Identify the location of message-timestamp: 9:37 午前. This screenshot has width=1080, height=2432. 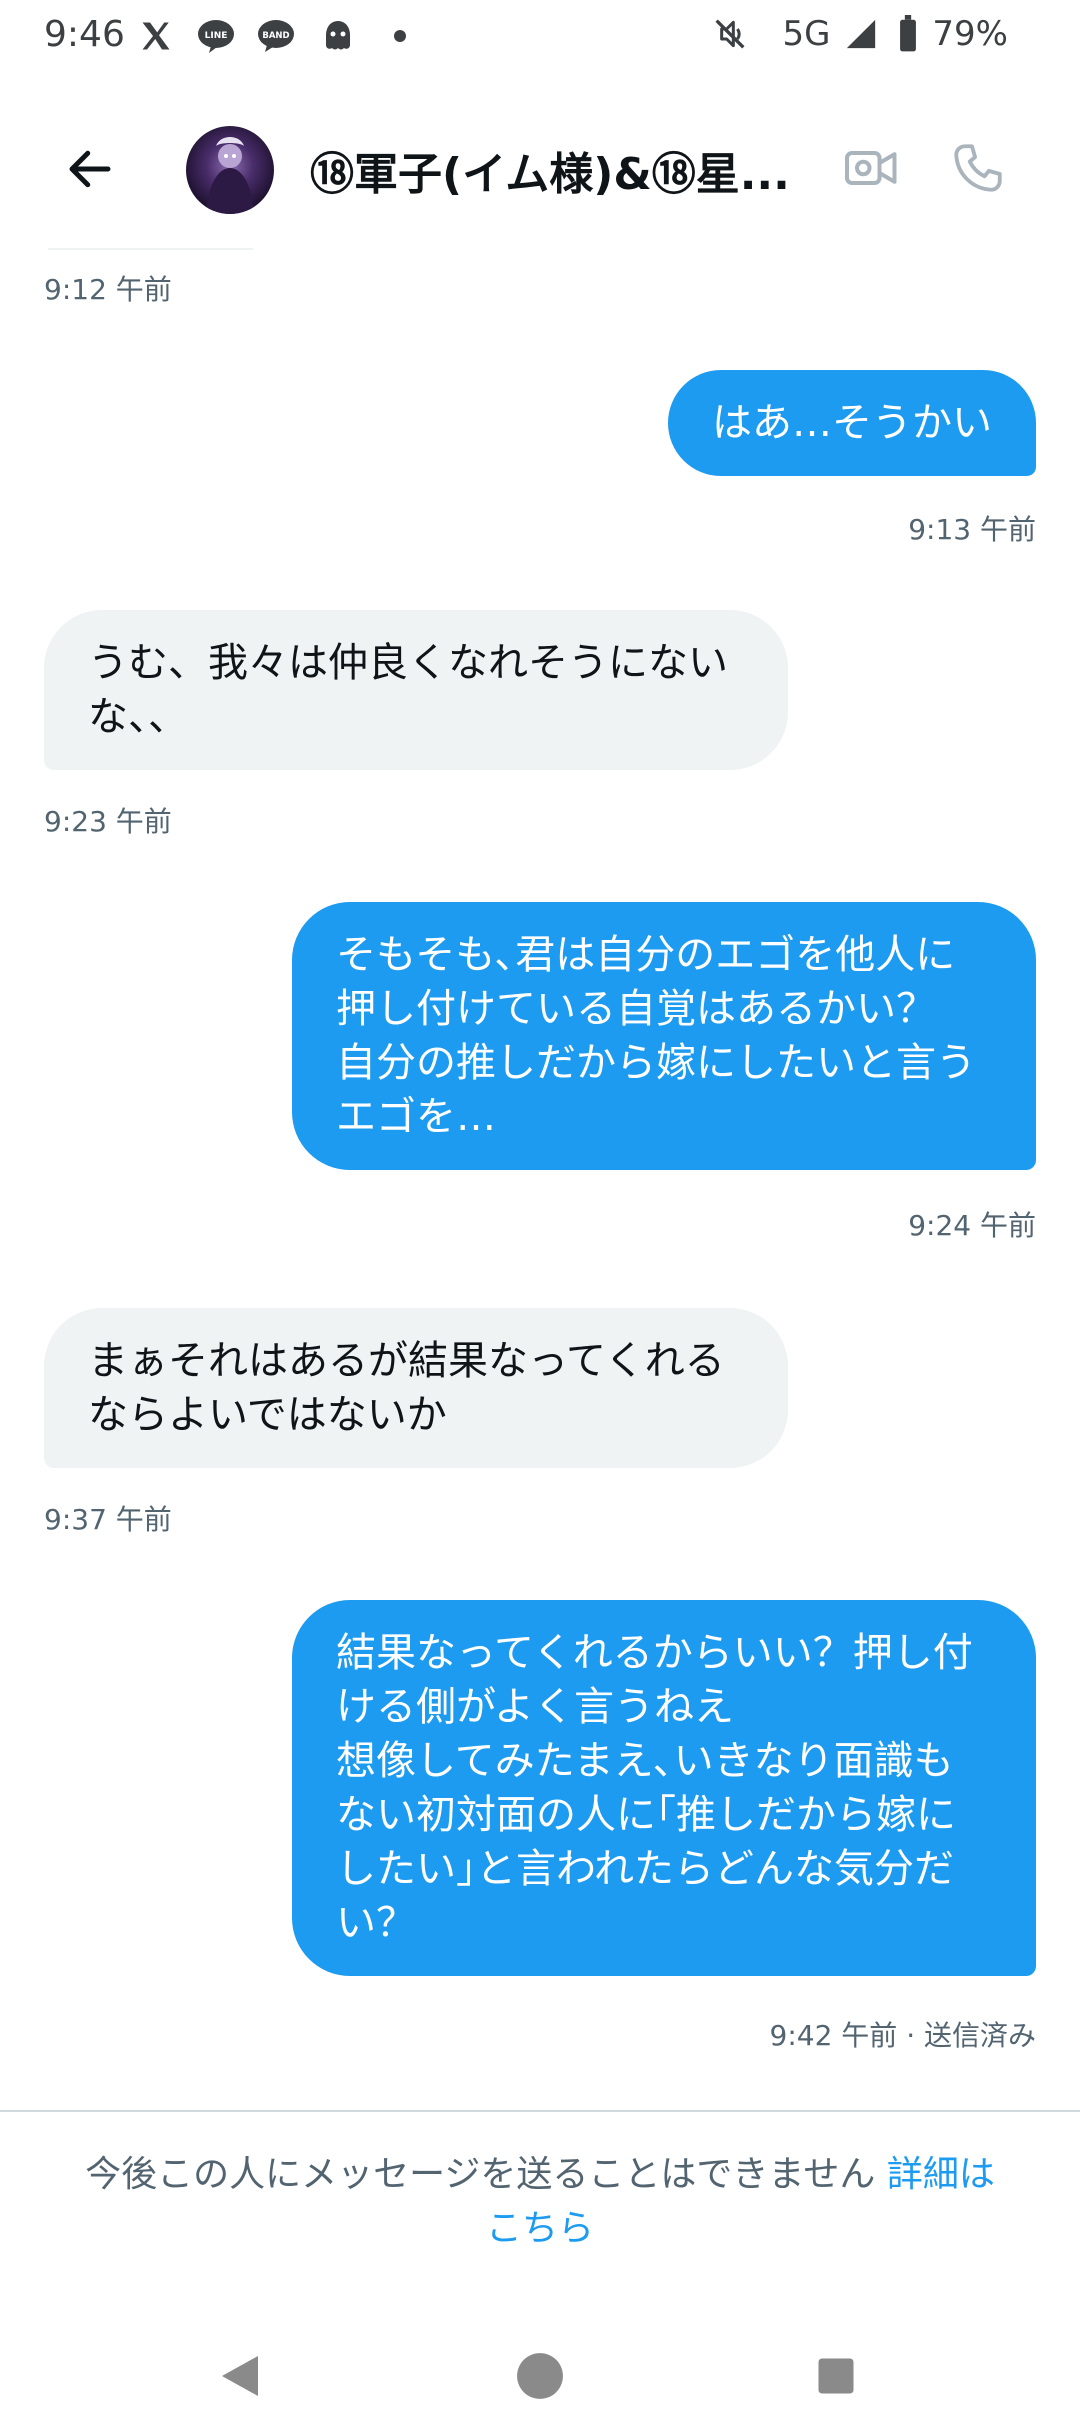
(108, 1519).